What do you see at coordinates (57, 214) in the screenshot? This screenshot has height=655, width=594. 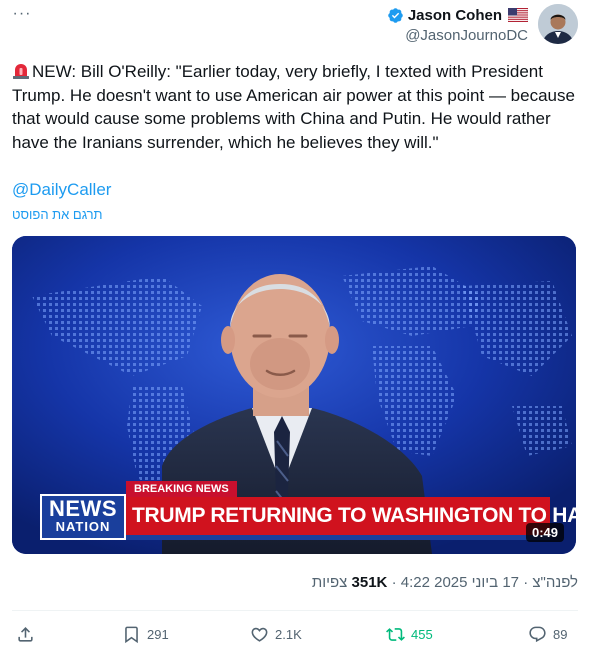 I see `translate-post-link: תרגם את הפוסט` at bounding box center [57, 214].